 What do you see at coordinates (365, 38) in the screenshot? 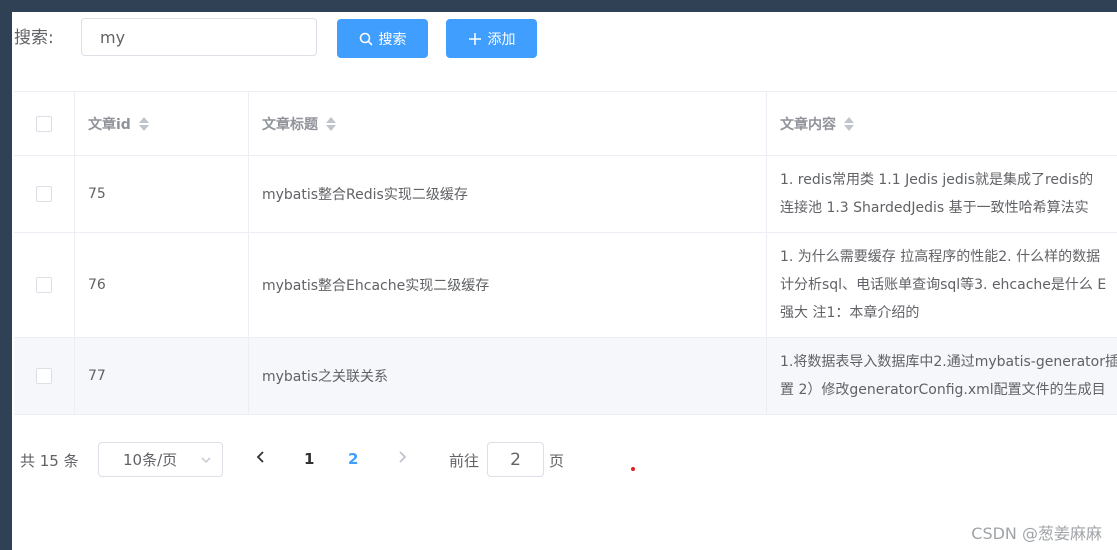
I see `search-icon` at bounding box center [365, 38].